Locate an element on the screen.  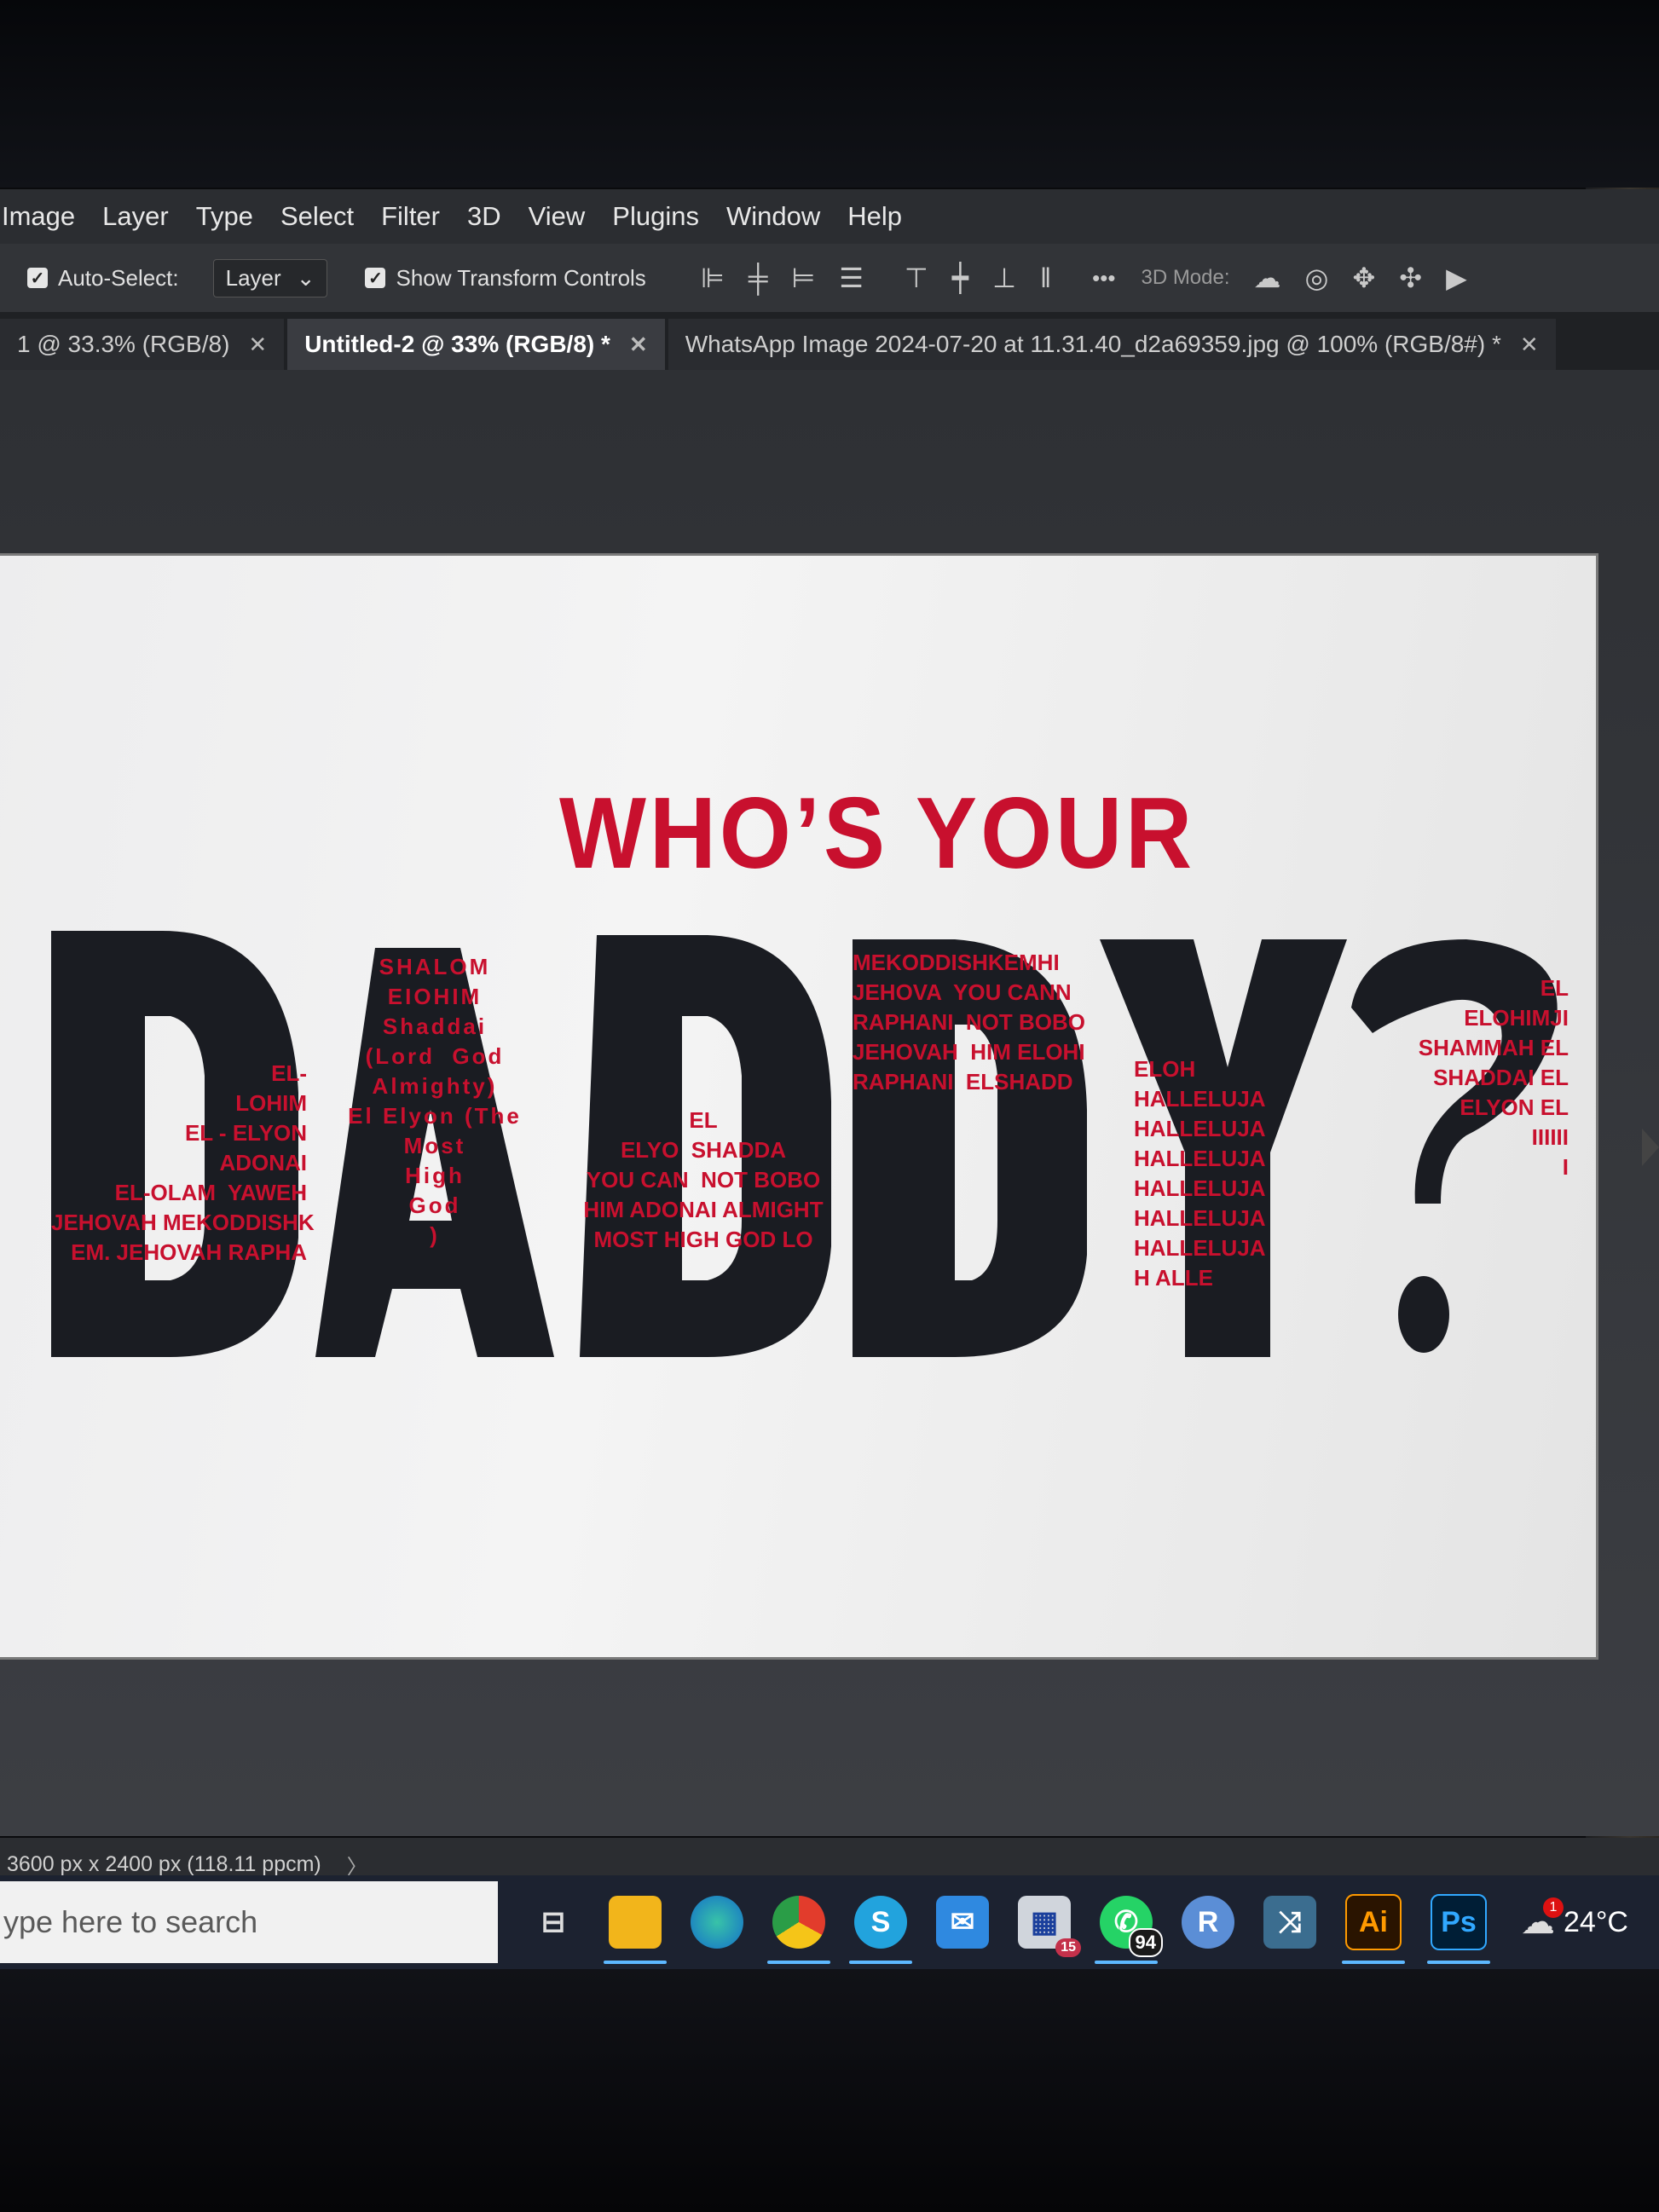
slide-icon: ✣ is located at coordinates (1410, 278).